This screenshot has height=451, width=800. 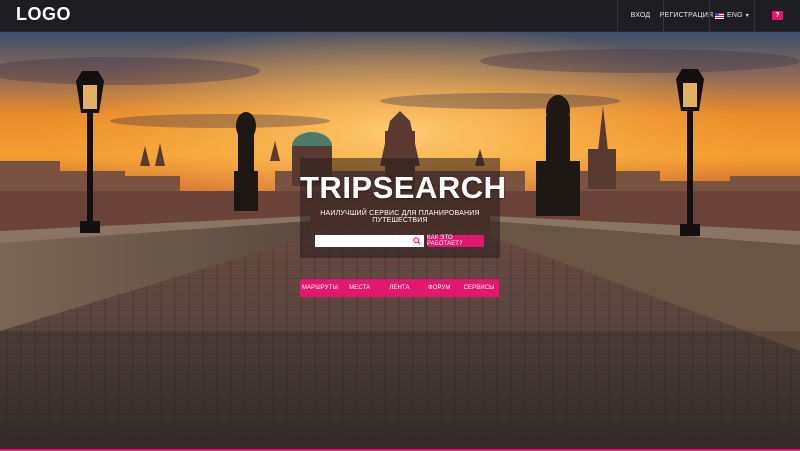 I want to click on how-it-works-button: КАК ЭТО РАБОТАЕТ?, so click(x=455, y=241).